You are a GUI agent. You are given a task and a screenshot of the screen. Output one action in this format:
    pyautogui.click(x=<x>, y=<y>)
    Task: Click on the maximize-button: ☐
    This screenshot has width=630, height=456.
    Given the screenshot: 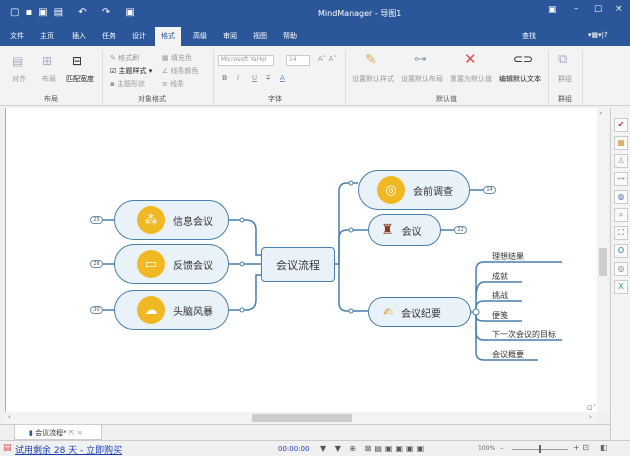 What is the action you would take?
    pyautogui.click(x=598, y=10)
    